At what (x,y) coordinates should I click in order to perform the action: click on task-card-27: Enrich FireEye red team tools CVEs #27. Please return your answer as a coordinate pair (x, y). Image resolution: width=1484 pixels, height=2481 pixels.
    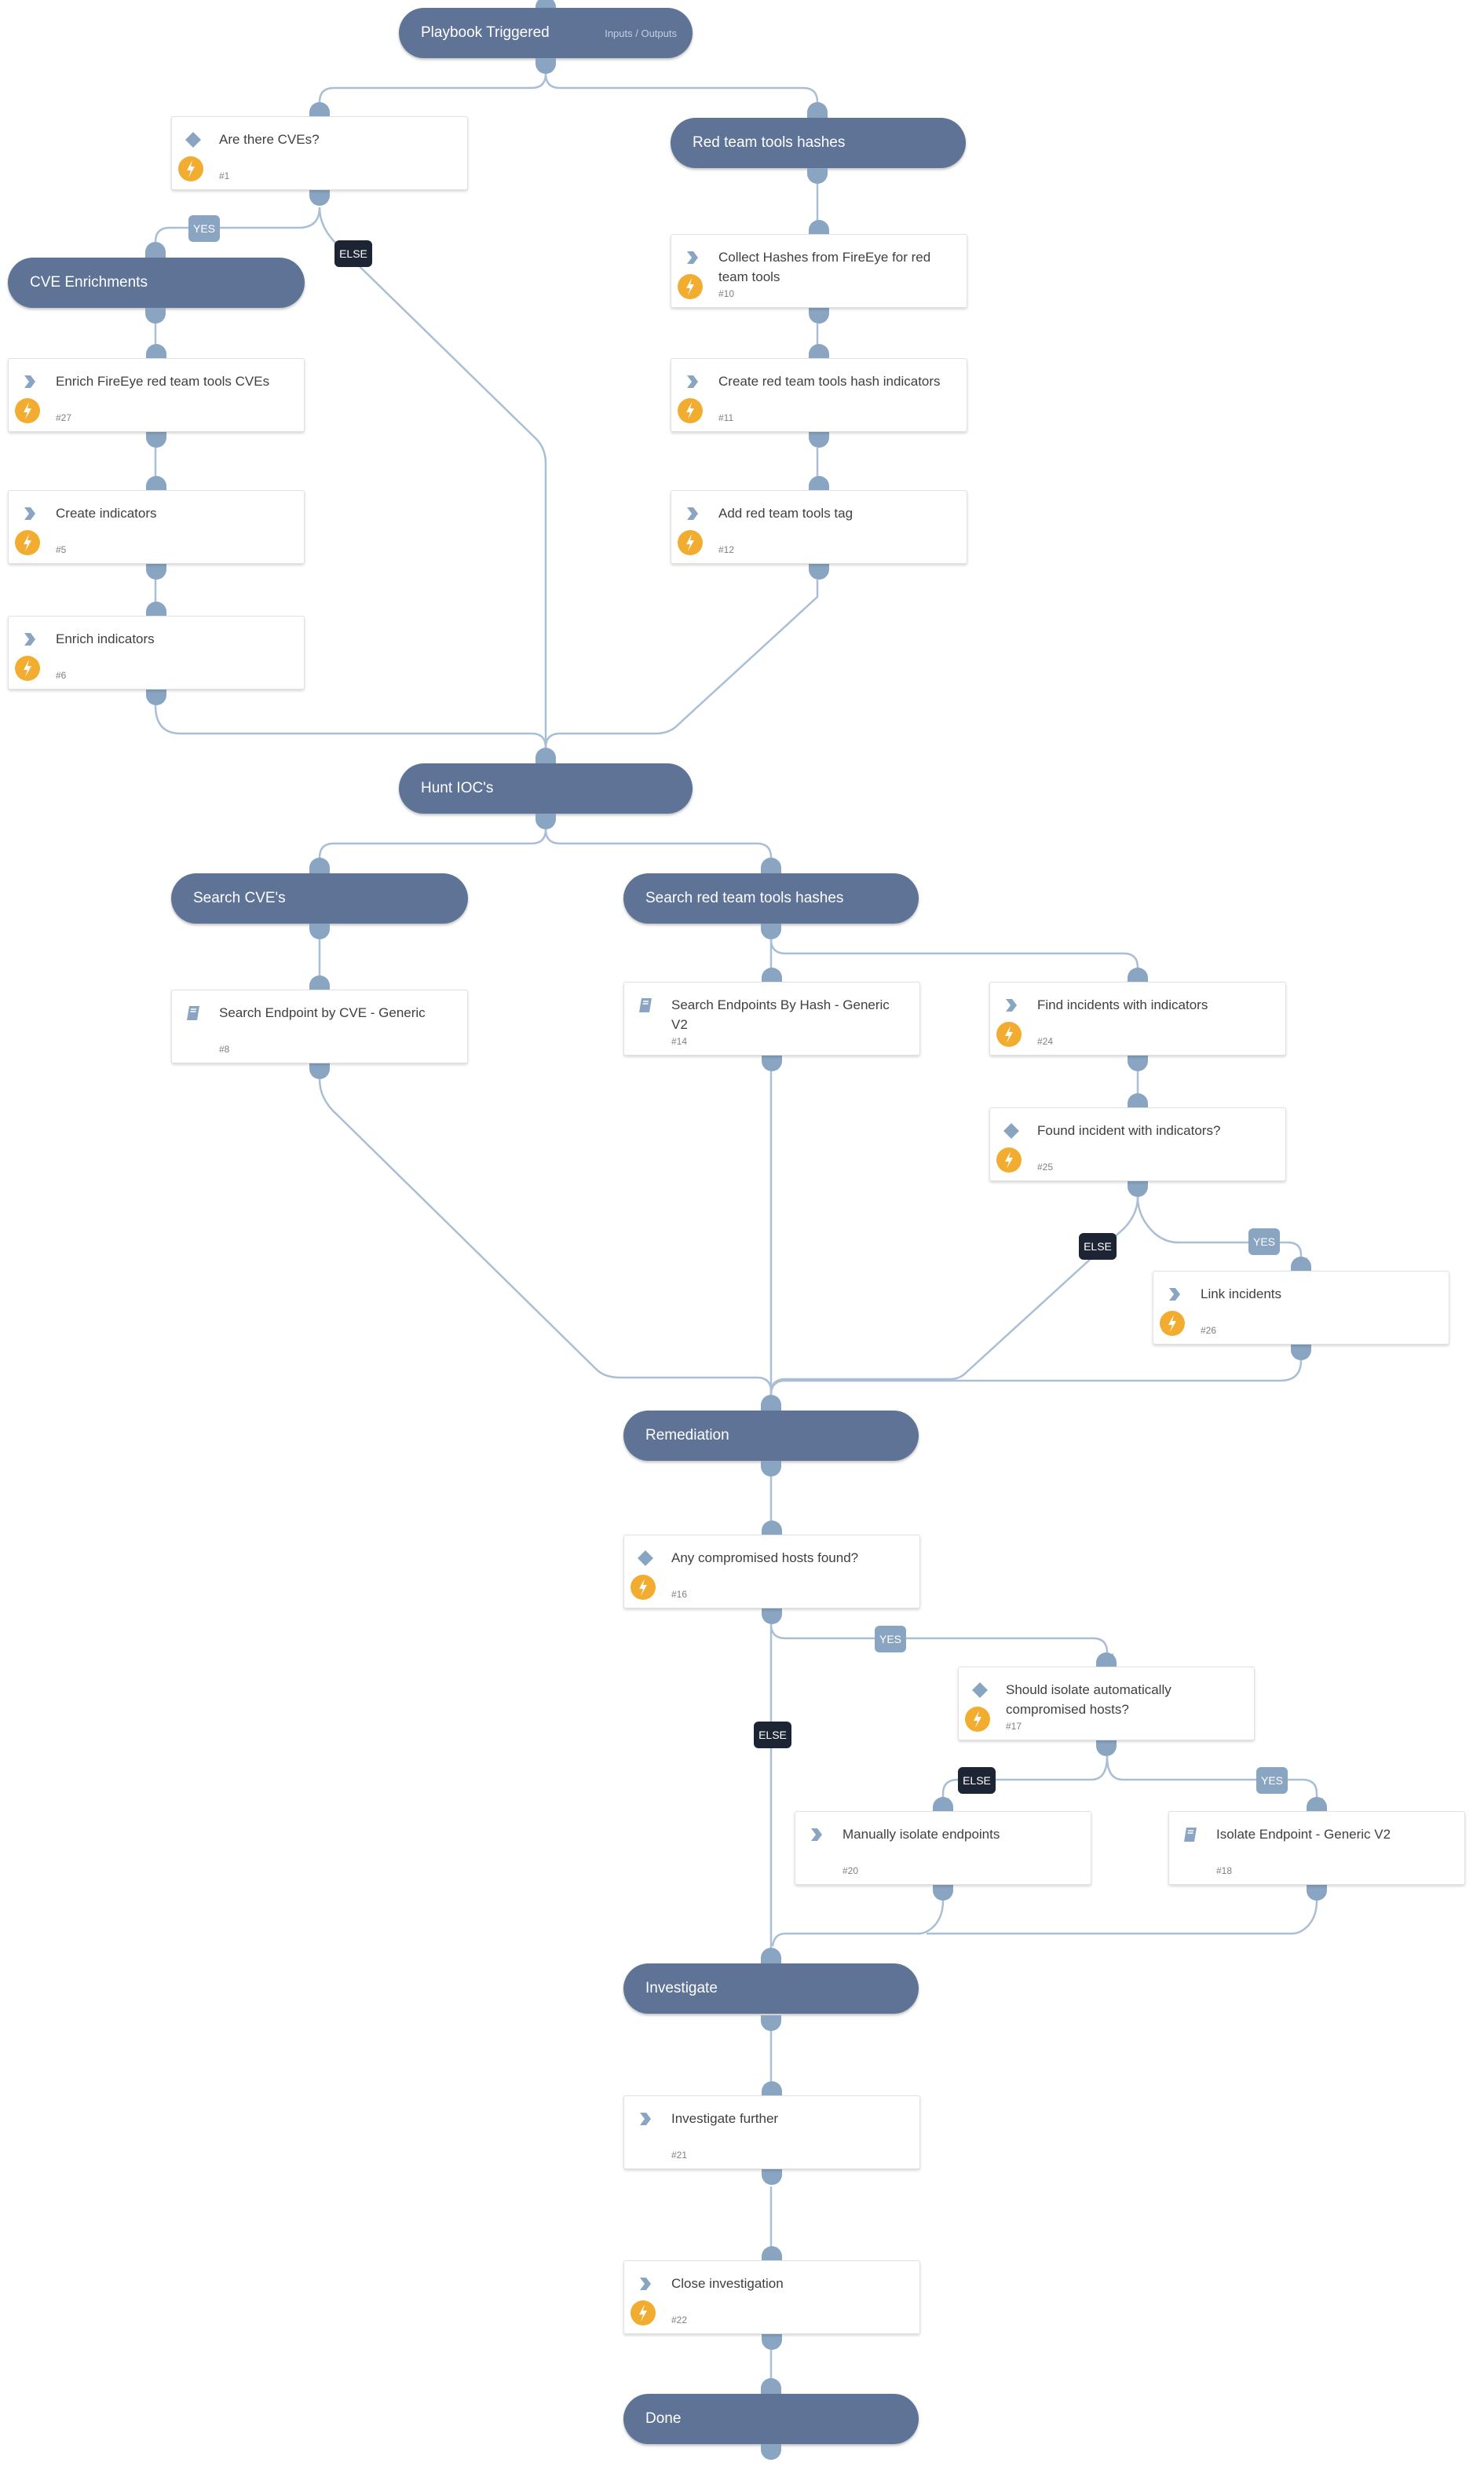
    Looking at the image, I should click on (156, 395).